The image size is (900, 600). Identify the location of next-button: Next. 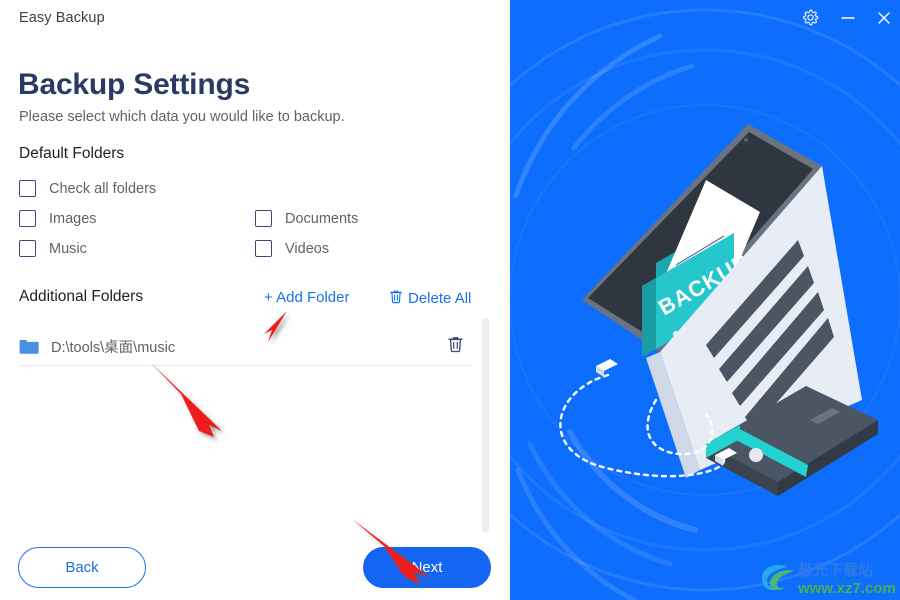
(427, 567).